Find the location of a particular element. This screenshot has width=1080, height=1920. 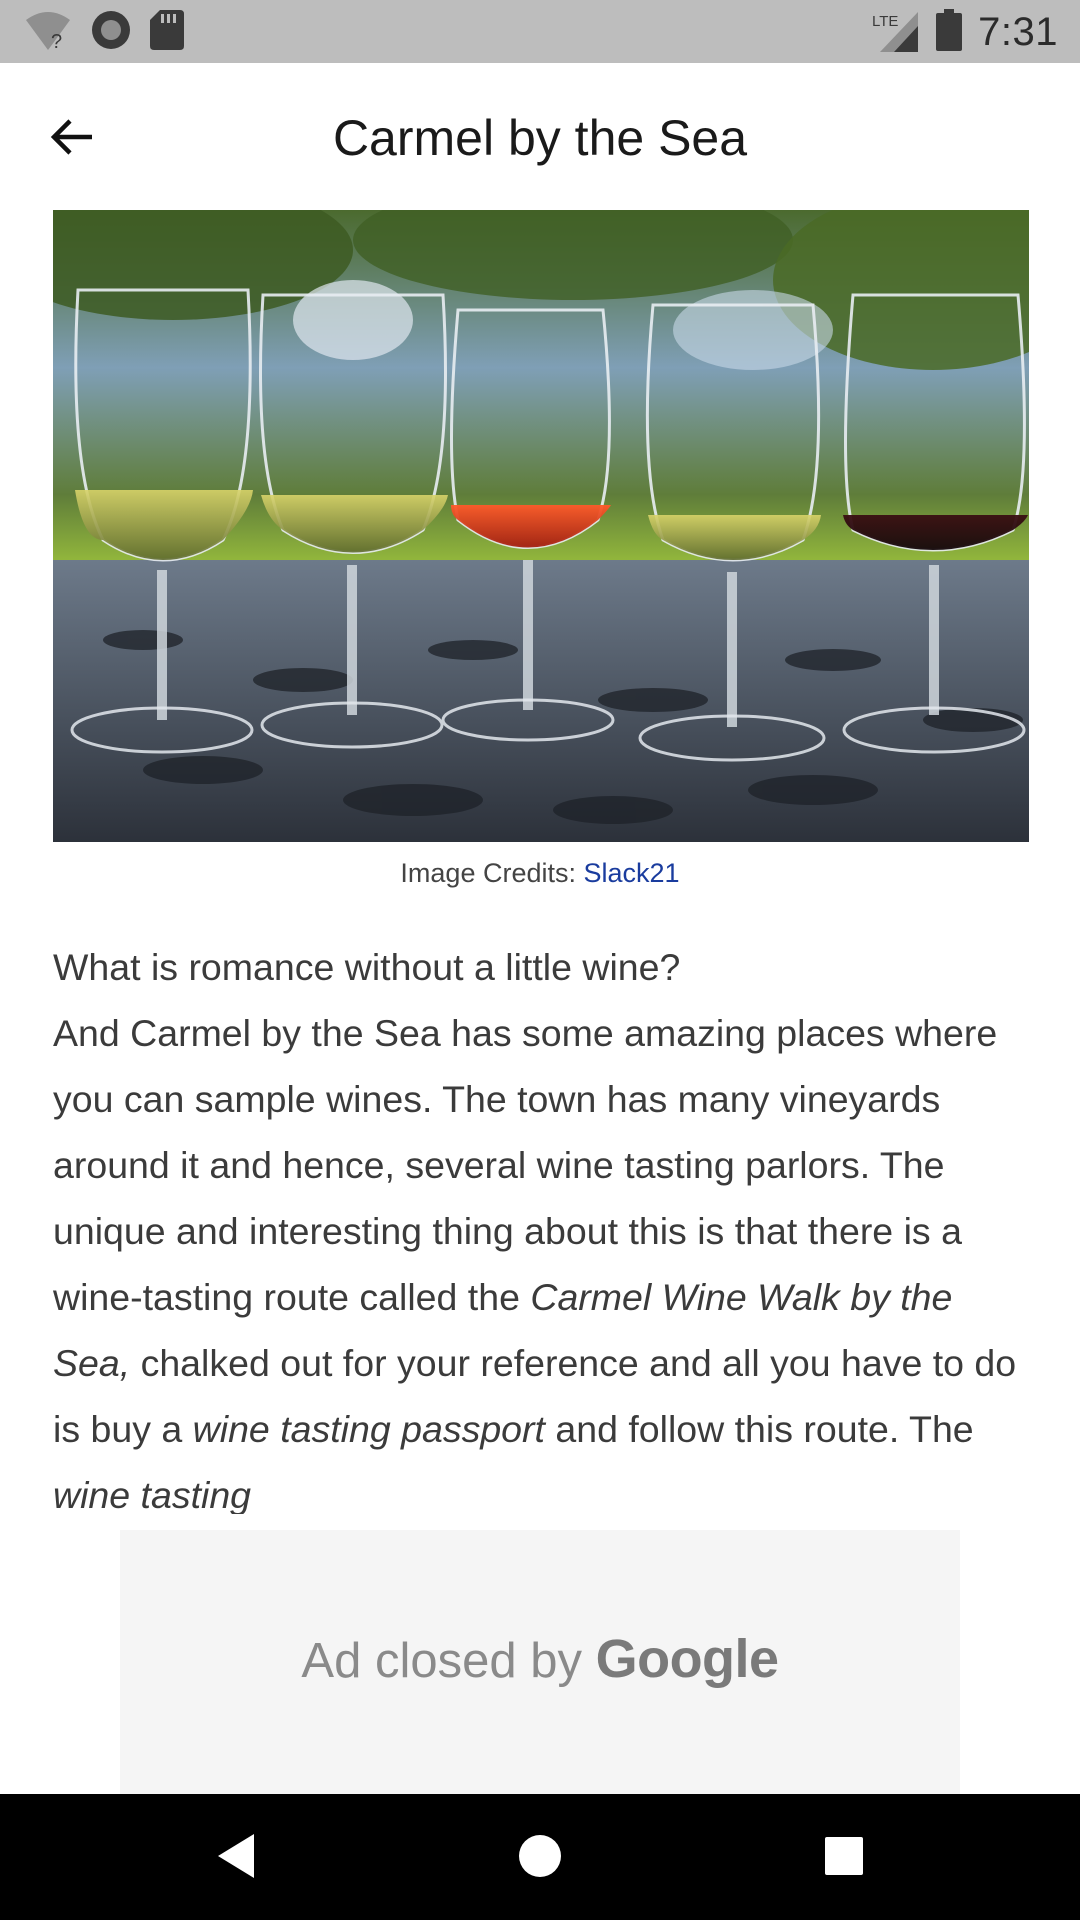

lte-signal-icon: LTE is located at coordinates (896, 32).